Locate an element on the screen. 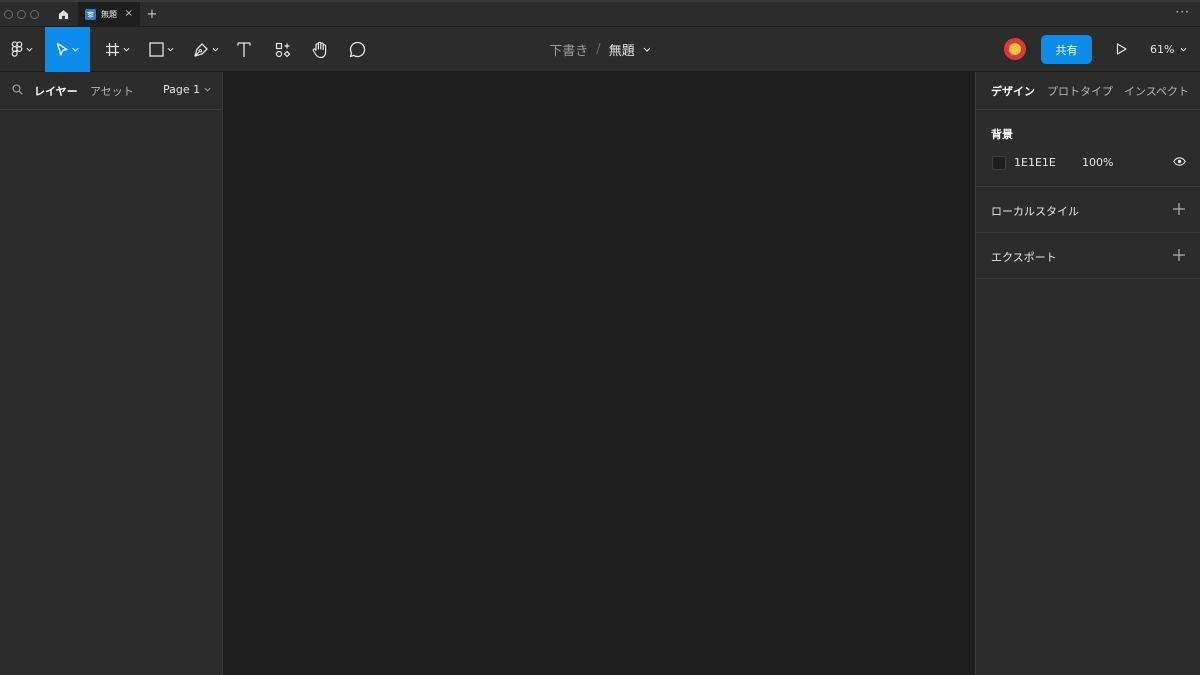 This screenshot has width=1200, height=675. comment-tool is located at coordinates (357, 49).